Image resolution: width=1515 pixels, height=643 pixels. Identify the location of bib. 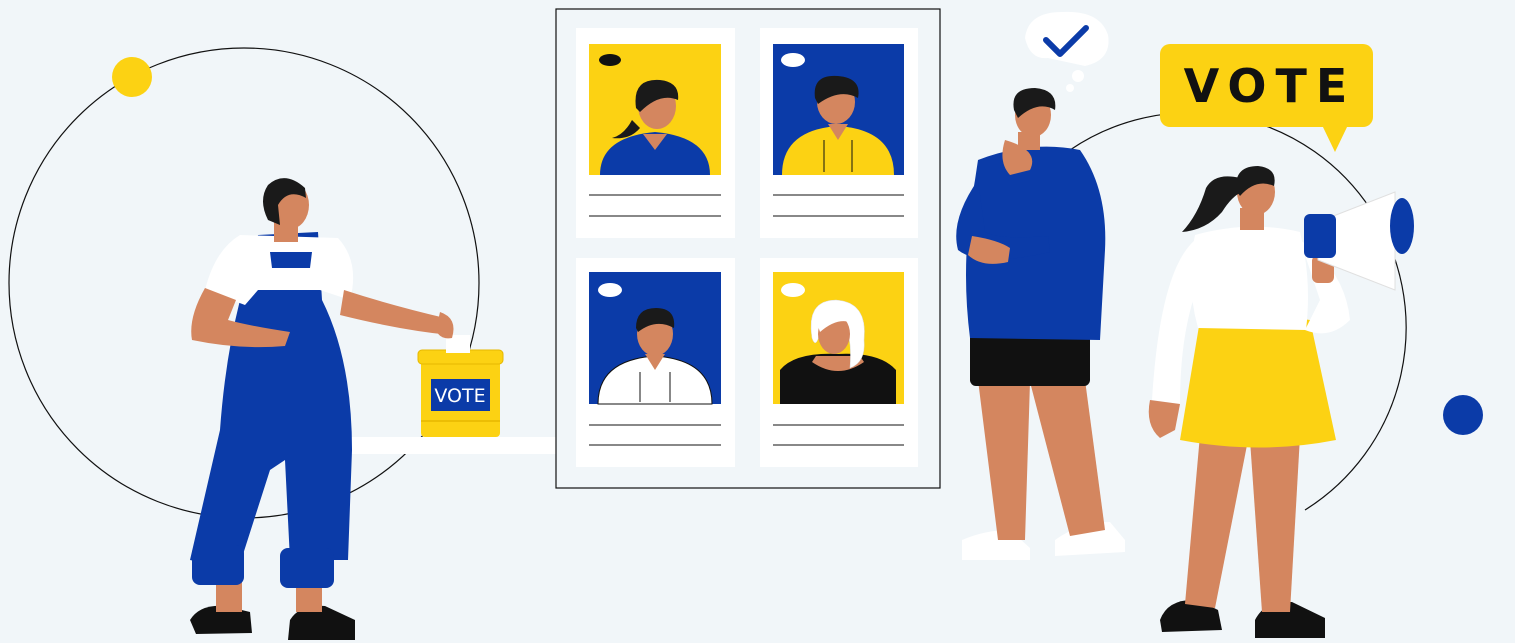
(291, 260).